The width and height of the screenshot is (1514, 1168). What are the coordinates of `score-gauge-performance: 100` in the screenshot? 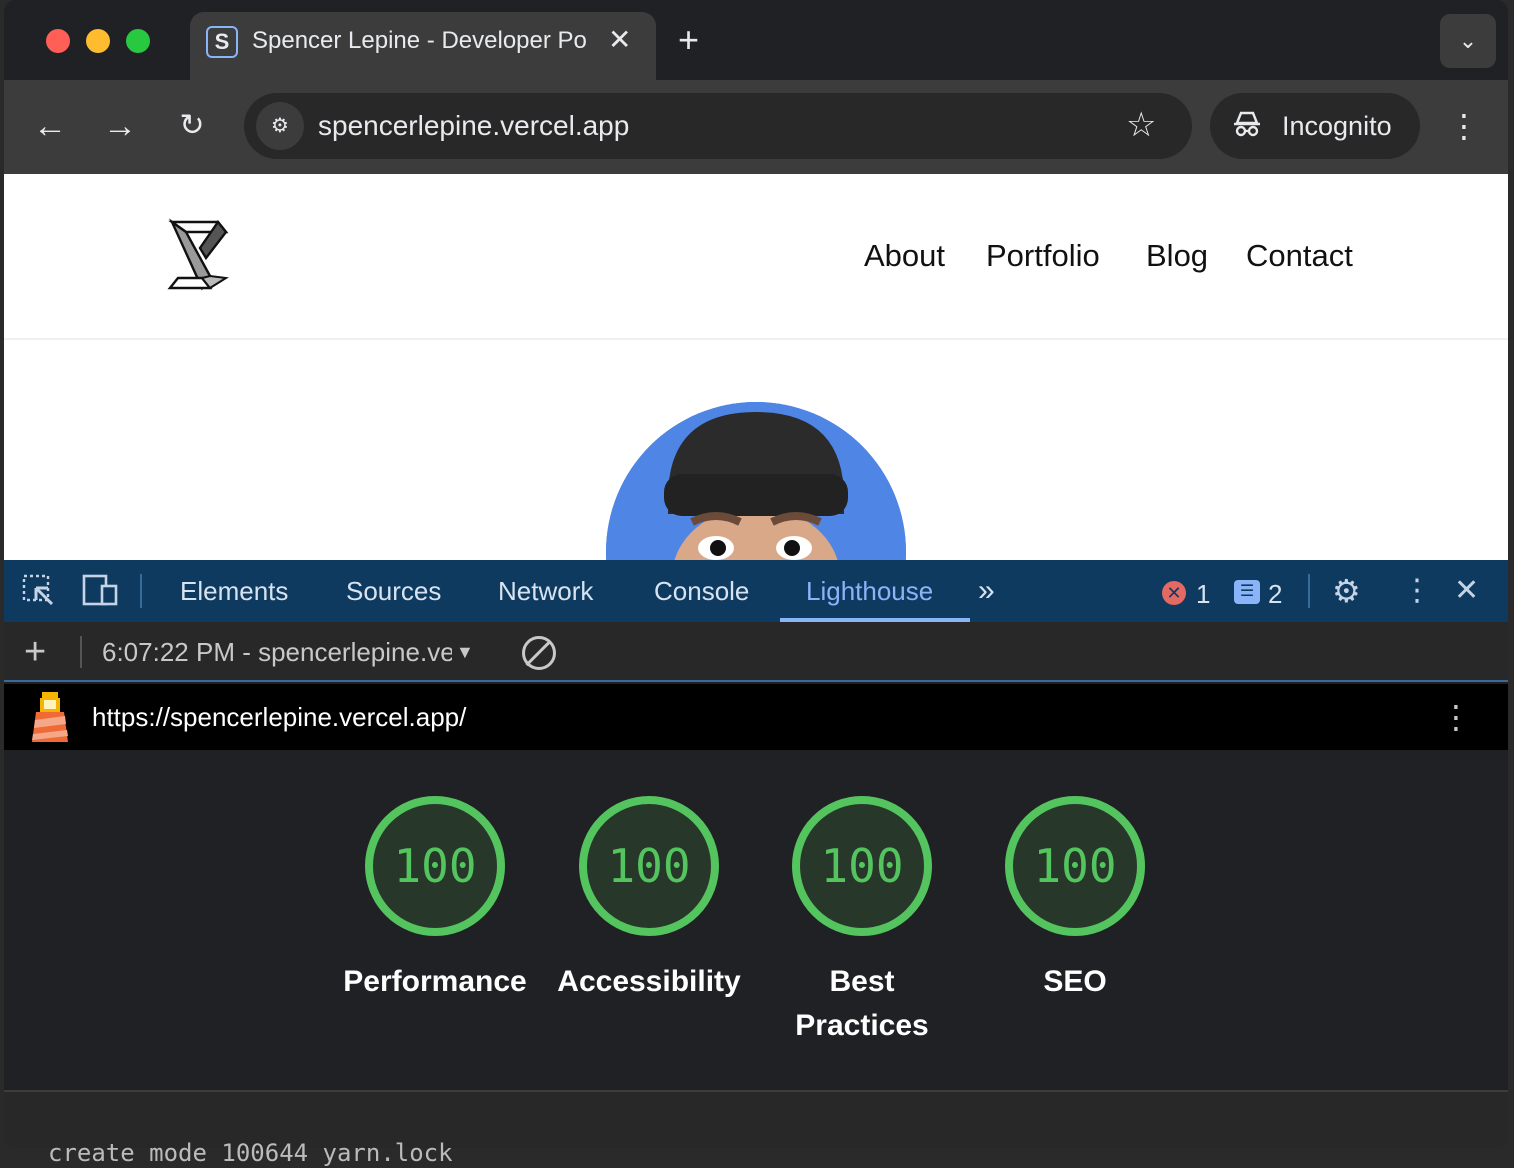 It's located at (435, 866).